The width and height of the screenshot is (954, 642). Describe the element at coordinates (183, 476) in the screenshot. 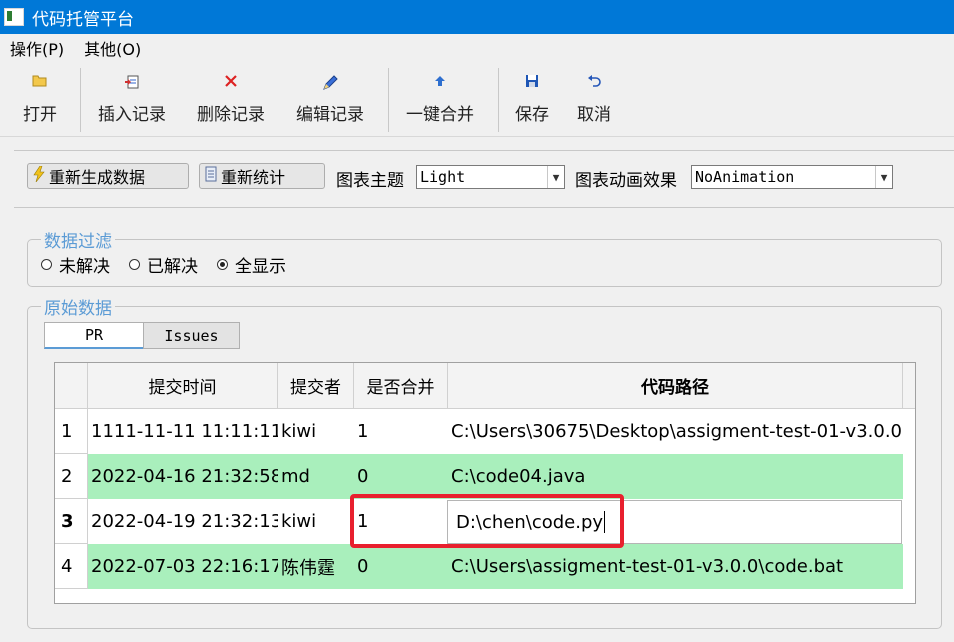

I see `table-cell-time: 2022-04-16 21:32:58` at that location.